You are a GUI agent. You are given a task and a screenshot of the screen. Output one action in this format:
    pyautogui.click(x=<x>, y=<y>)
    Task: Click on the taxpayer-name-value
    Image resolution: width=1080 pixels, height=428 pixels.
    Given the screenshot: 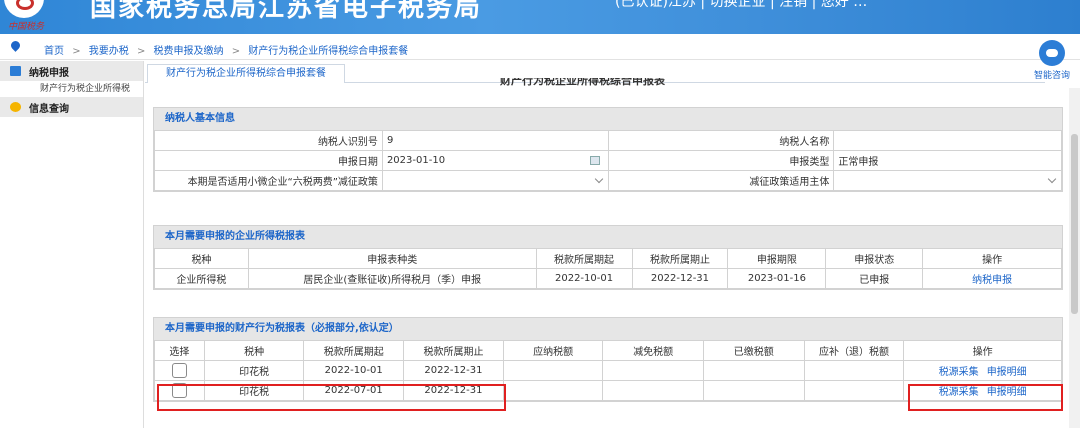 What is the action you would take?
    pyautogui.click(x=947, y=140)
    